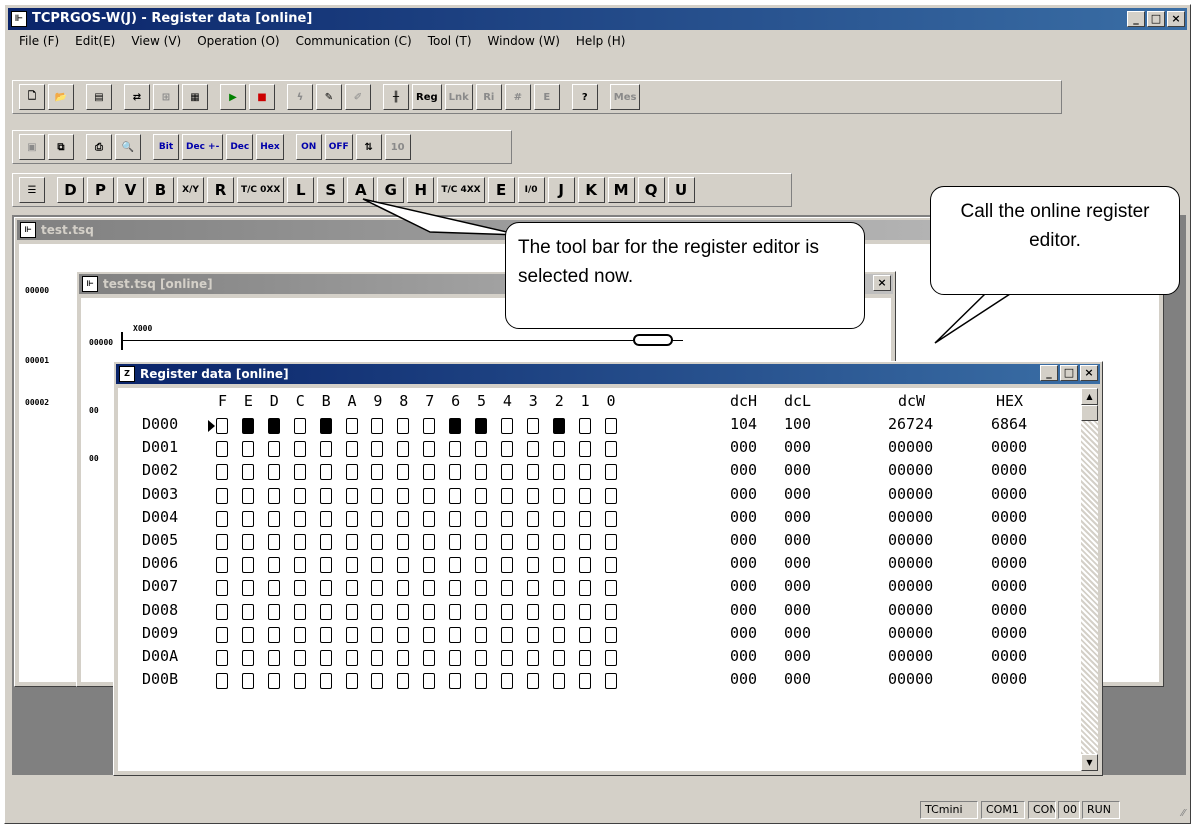 This screenshot has height=828, width=1195. What do you see at coordinates (61, 147) in the screenshot?
I see `copy-icon: ⧉` at bounding box center [61, 147].